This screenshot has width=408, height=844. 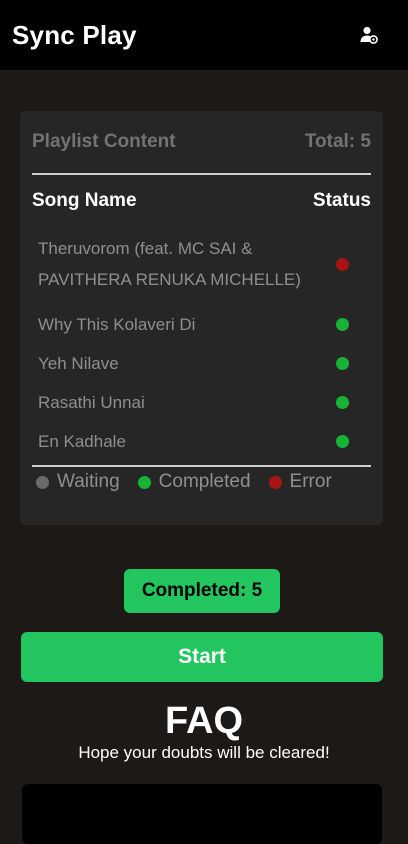 I want to click on song-name: En Kadhale, so click(x=82, y=441).